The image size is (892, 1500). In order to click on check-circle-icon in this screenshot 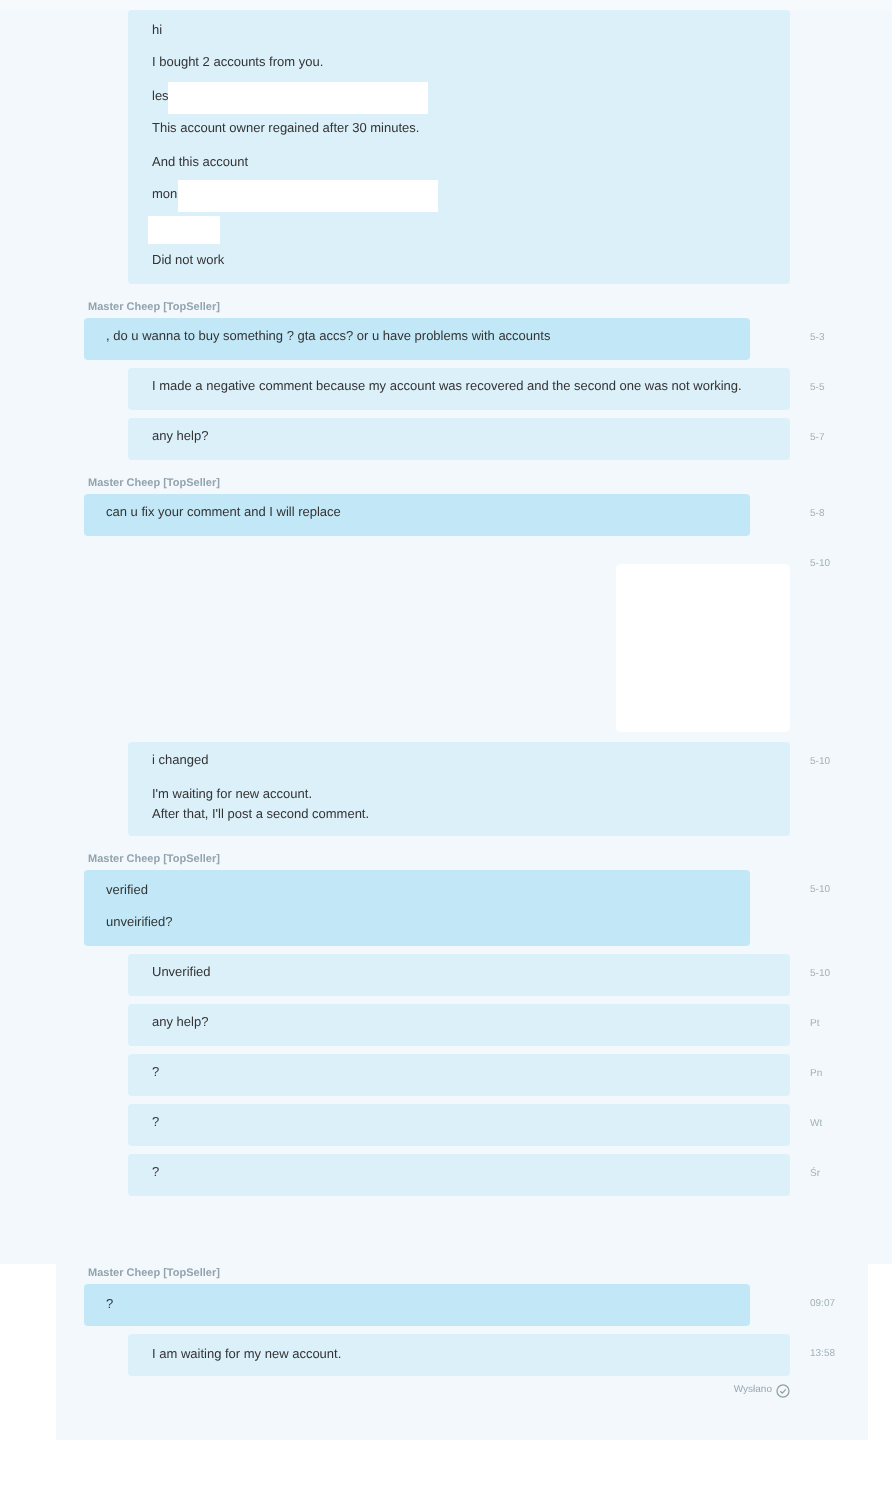, I will do `click(783, 1391)`.